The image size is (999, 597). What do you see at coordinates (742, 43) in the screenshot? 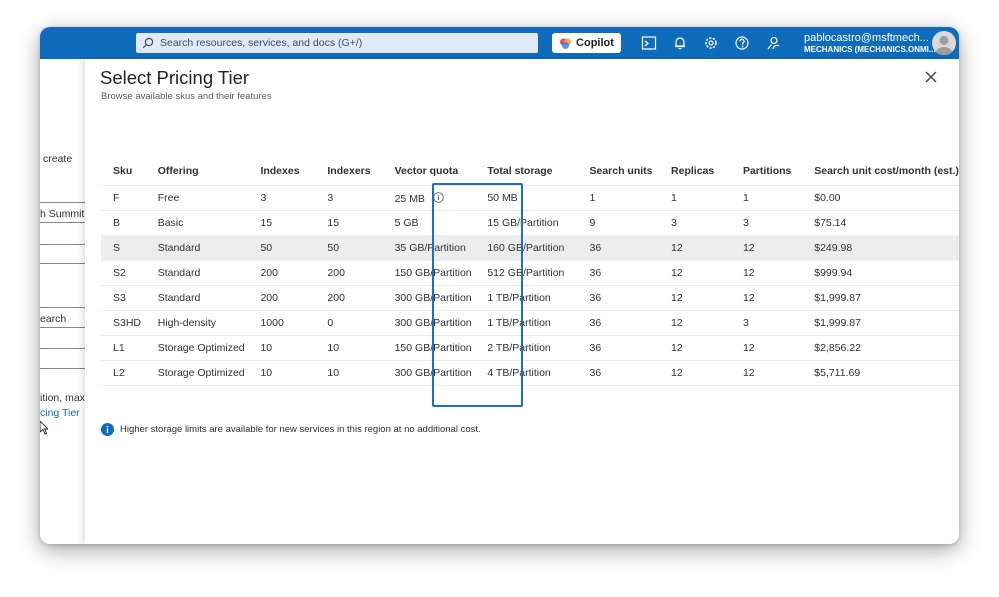
I see `help-icon` at bounding box center [742, 43].